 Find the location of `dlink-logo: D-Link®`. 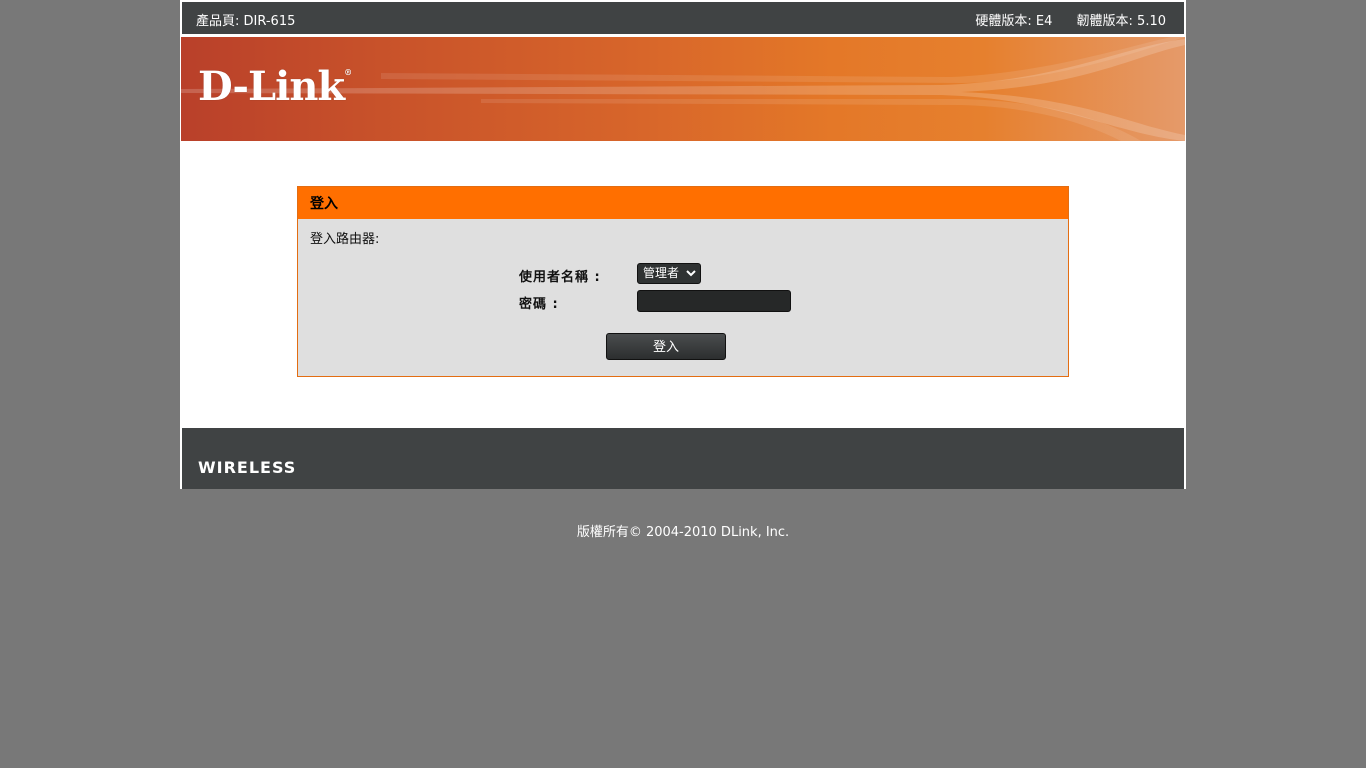

dlink-logo: D-Link® is located at coordinates (275, 86).